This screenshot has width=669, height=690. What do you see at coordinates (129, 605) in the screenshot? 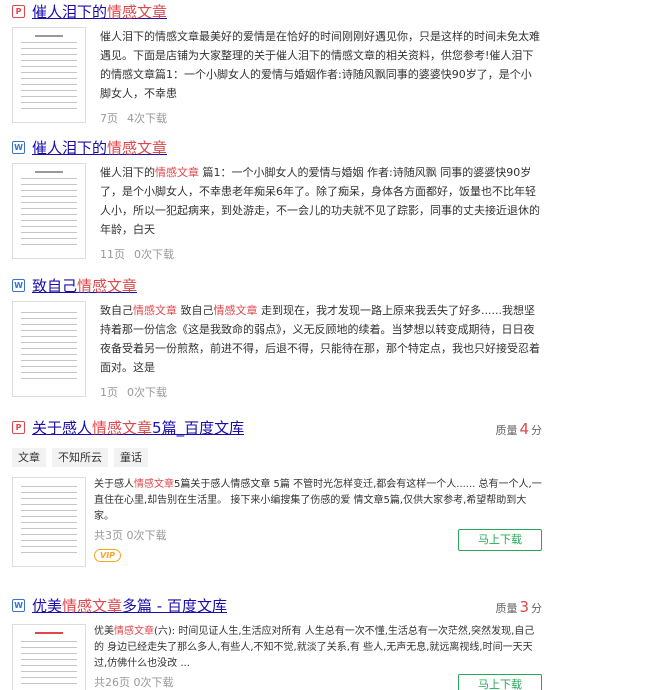
I see `result-title-link: 优美情感文章多篇 - 百度文库` at bounding box center [129, 605].